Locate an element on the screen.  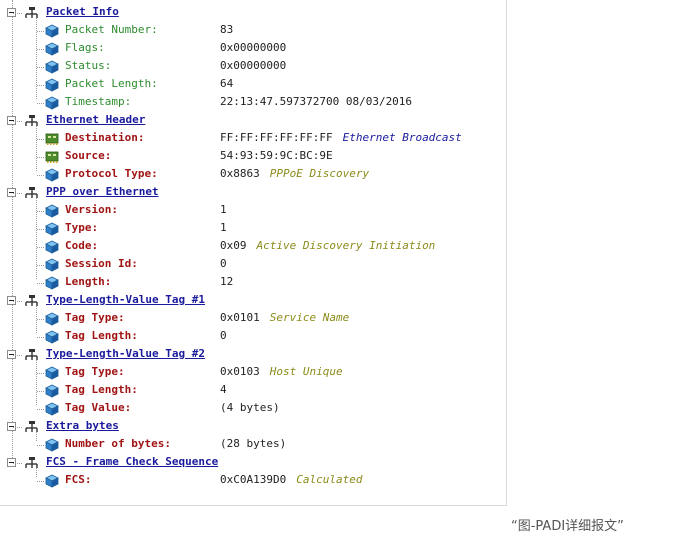
field-row: Number of bytes: (28 bytes) is located at coordinates (253, 445).